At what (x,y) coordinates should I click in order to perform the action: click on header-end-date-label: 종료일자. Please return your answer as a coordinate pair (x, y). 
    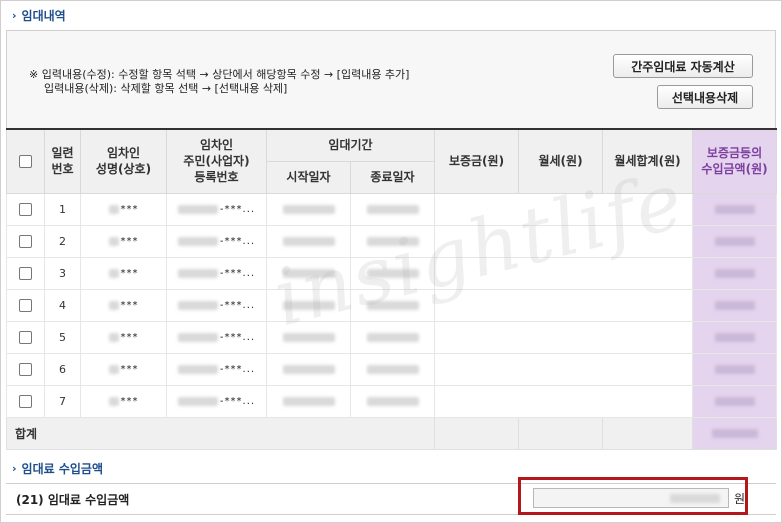
    Looking at the image, I should click on (392, 177).